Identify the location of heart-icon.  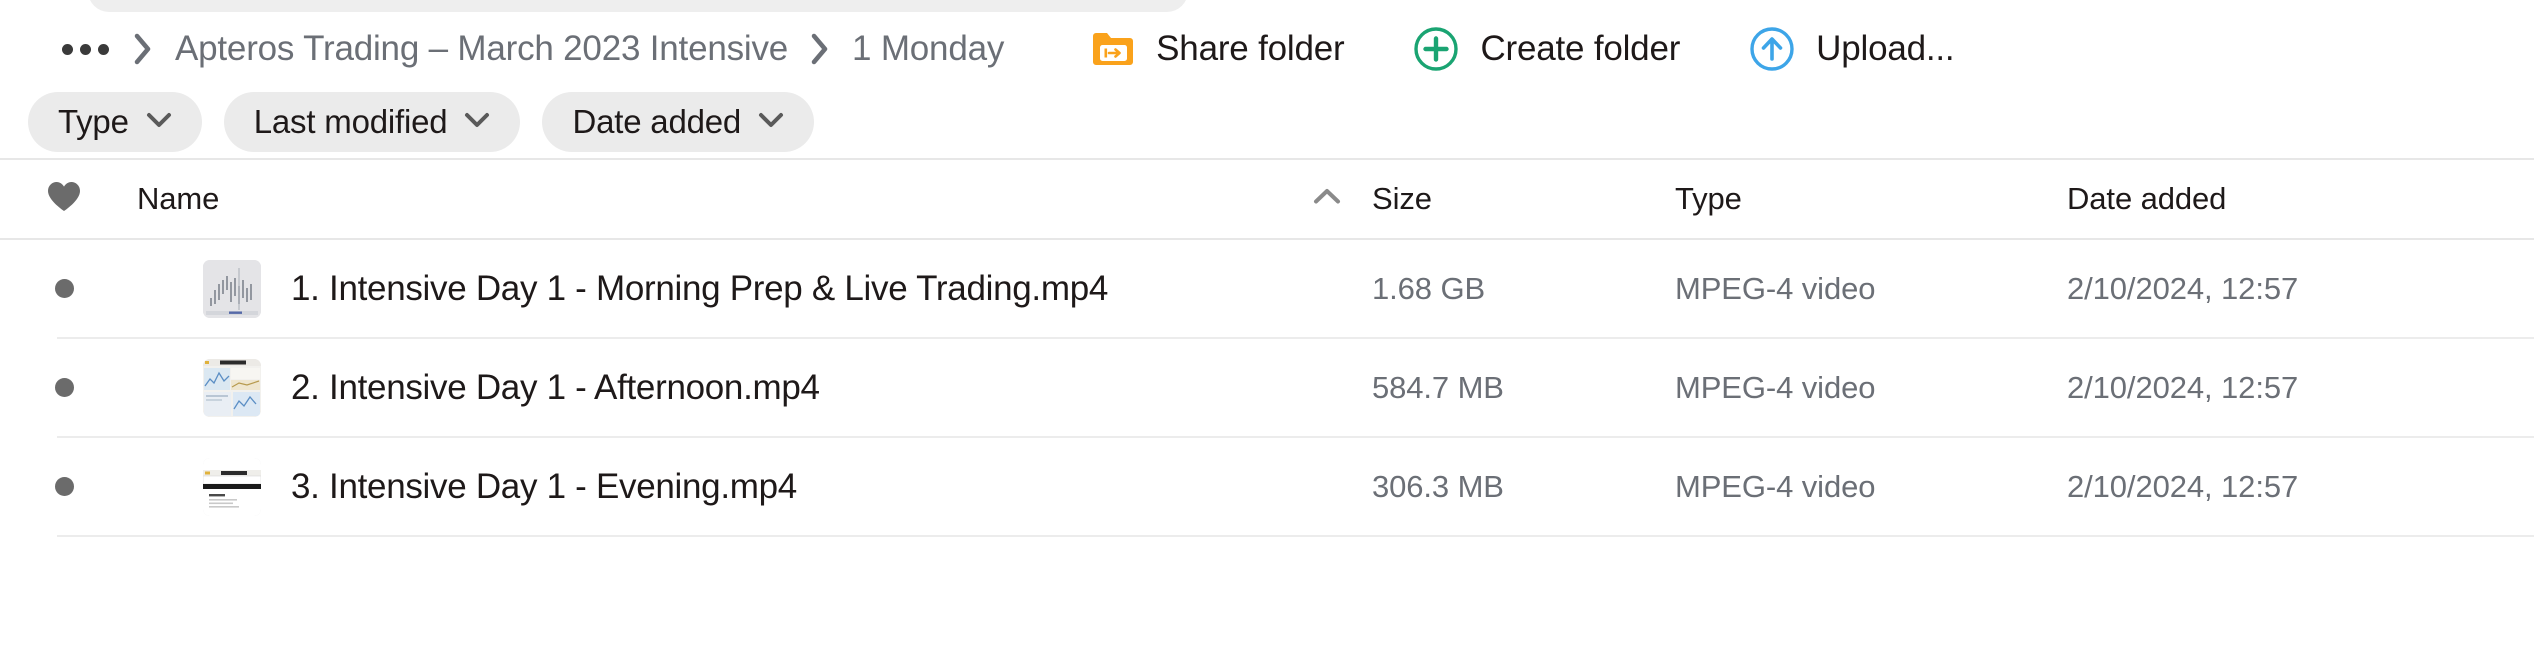
(64, 199).